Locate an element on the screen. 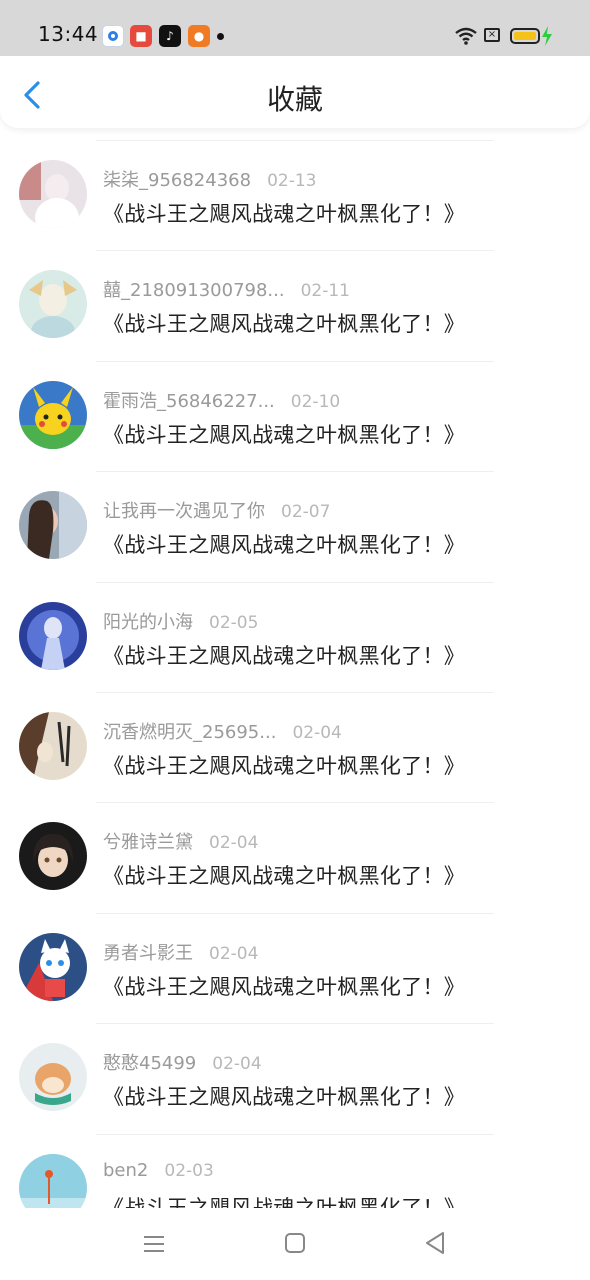 The image size is (590, 1280). wifi-icon is located at coordinates (466, 36).